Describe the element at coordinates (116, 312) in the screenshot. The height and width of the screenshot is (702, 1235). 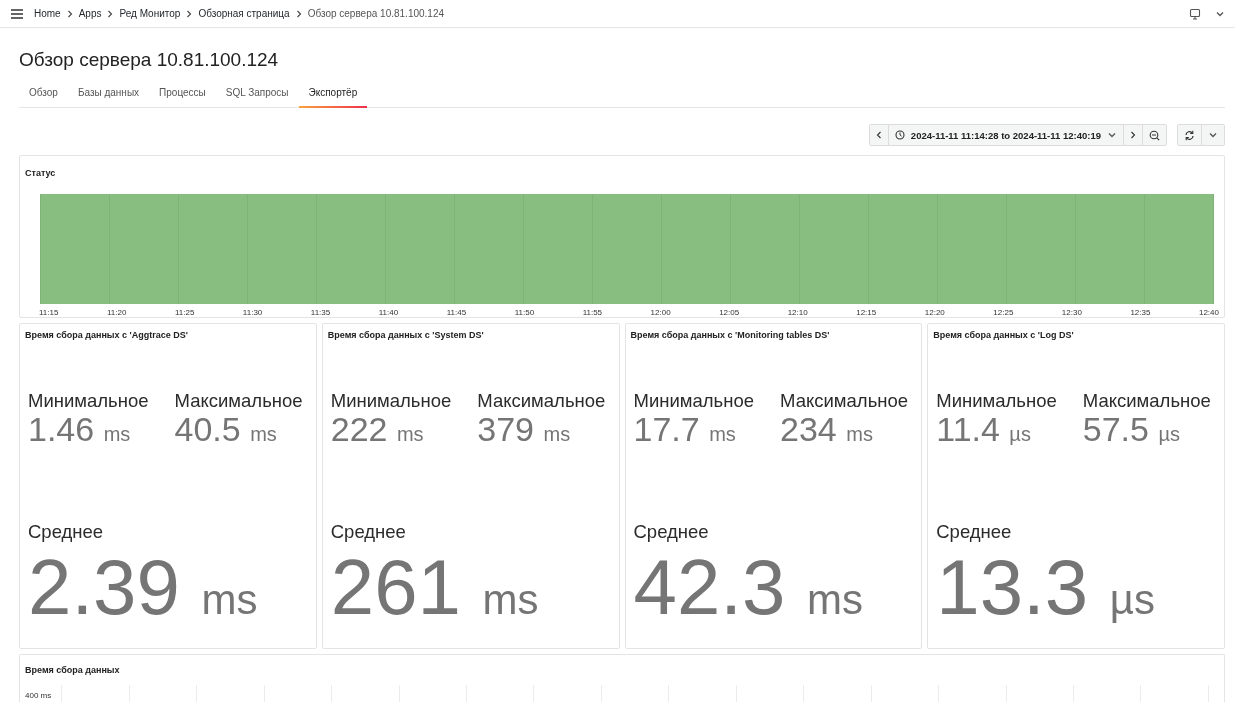
I see `axis-tick-label: 11:20` at that location.